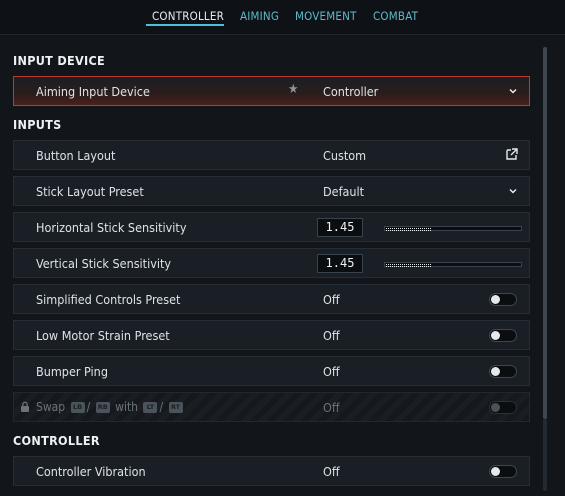  What do you see at coordinates (545, 233) in the screenshot?
I see `scrollbar-thumb` at bounding box center [545, 233].